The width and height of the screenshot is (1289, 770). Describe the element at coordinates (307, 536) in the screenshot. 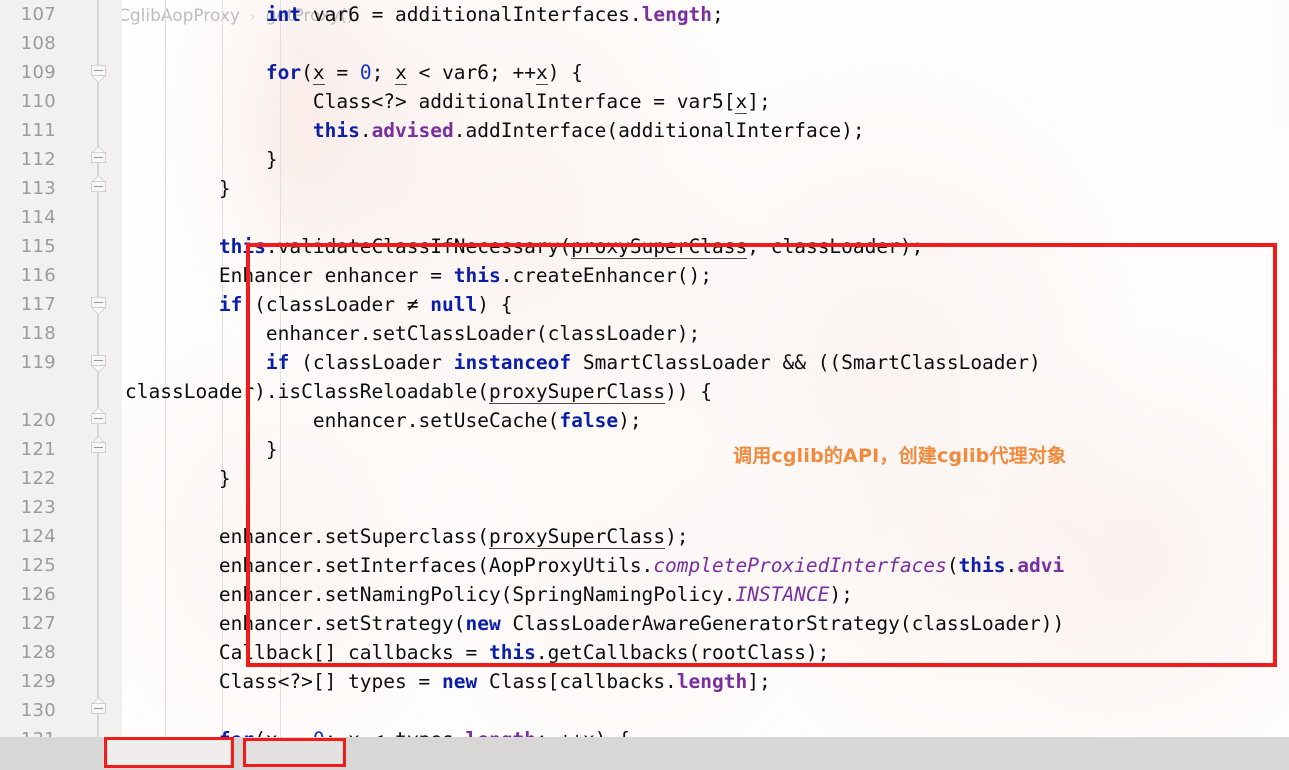

I see `code-token: enhancer.setSuperclass(` at that location.